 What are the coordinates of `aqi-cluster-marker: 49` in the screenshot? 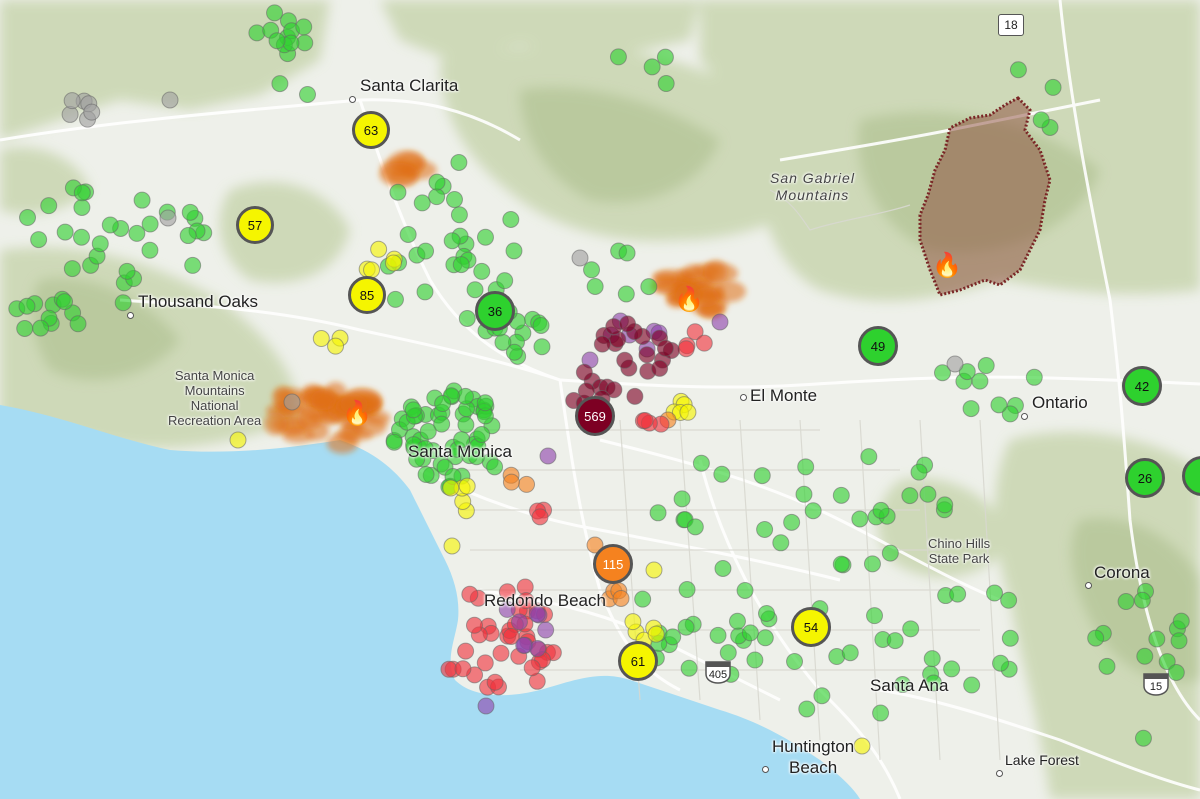 It's located at (878, 346).